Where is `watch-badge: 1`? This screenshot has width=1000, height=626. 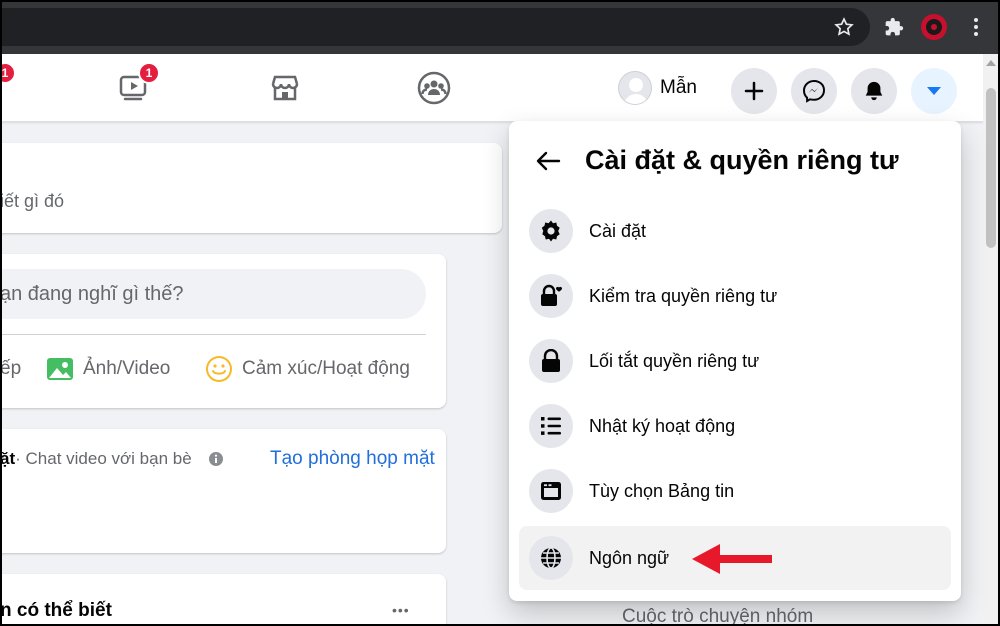
watch-badge: 1 is located at coordinates (149, 73).